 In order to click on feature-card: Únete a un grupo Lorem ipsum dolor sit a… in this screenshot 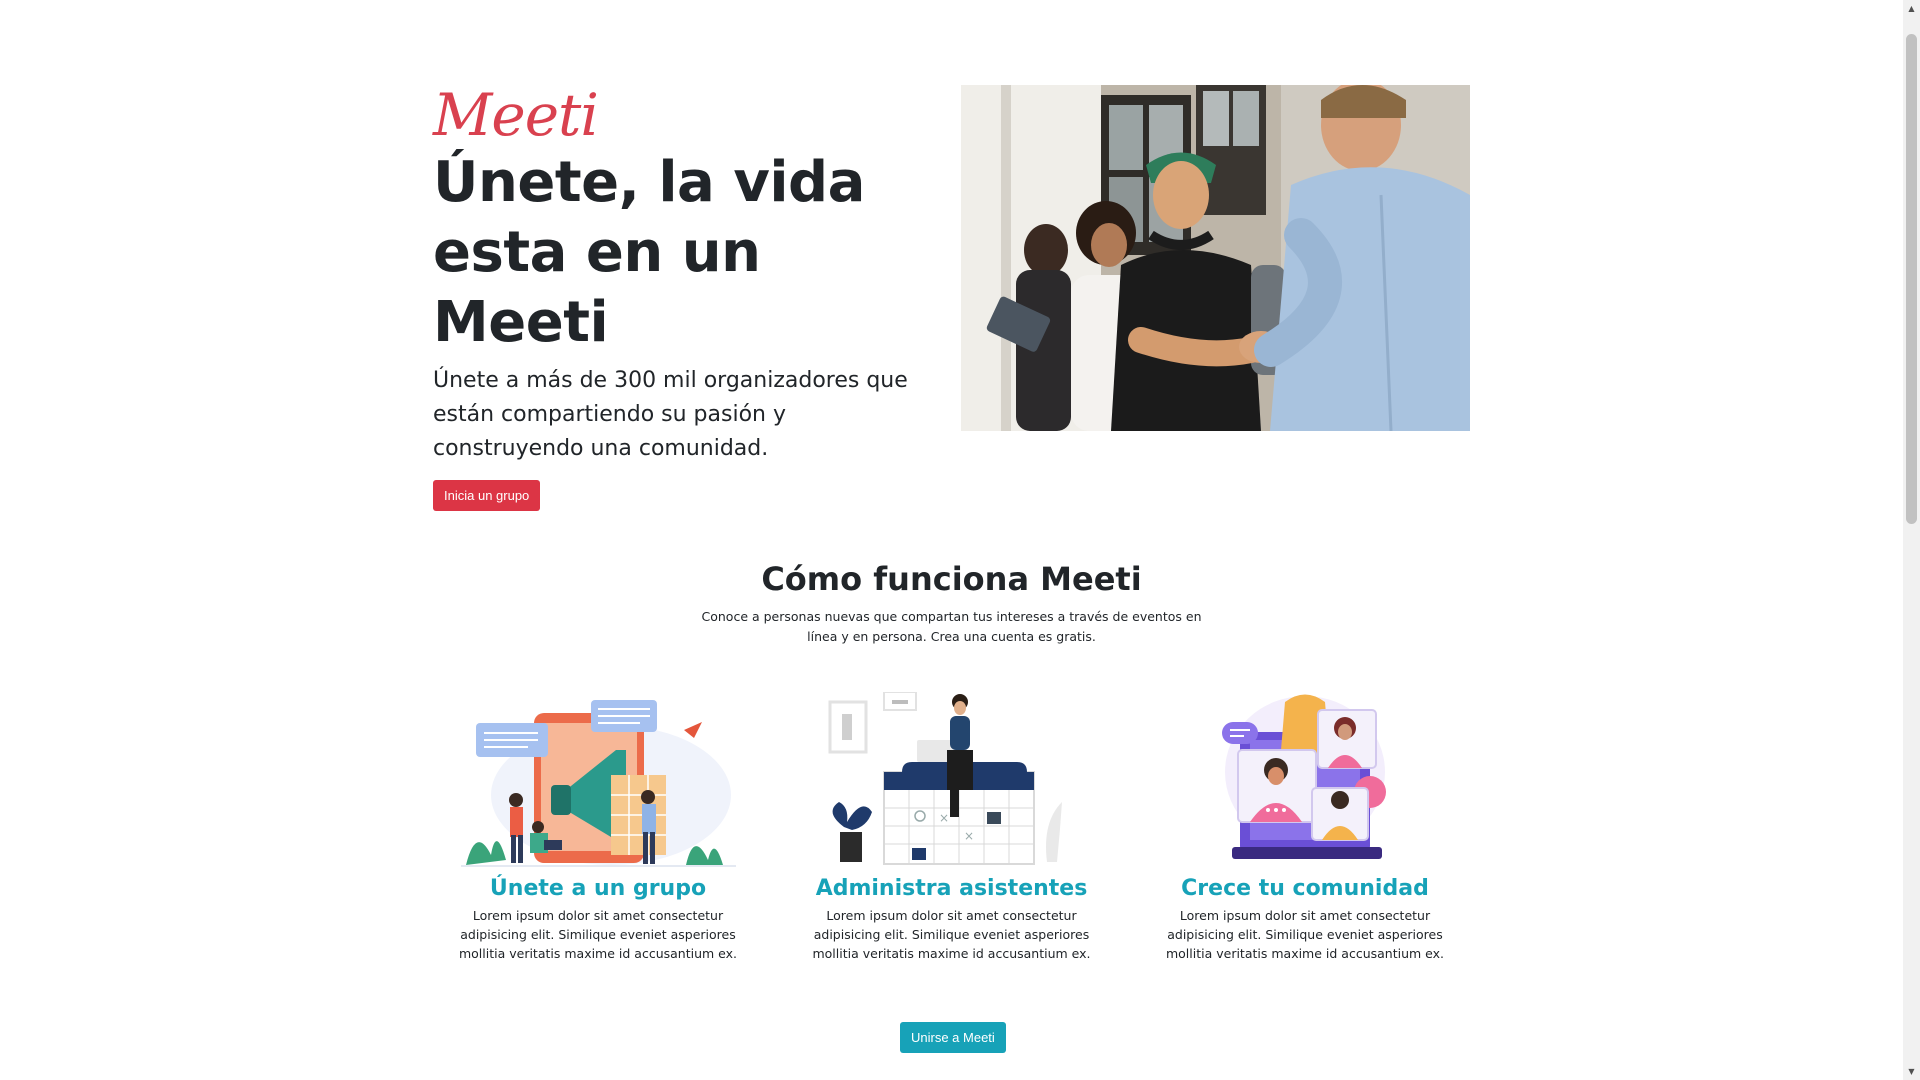, I will do `click(598, 826)`.